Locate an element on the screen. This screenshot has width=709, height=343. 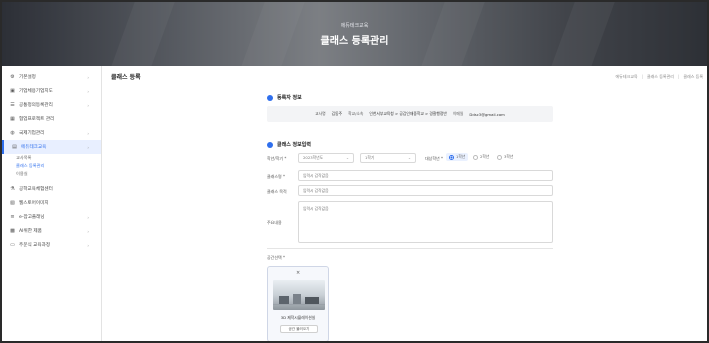
list-icon: ☰ is located at coordinates (12, 104).